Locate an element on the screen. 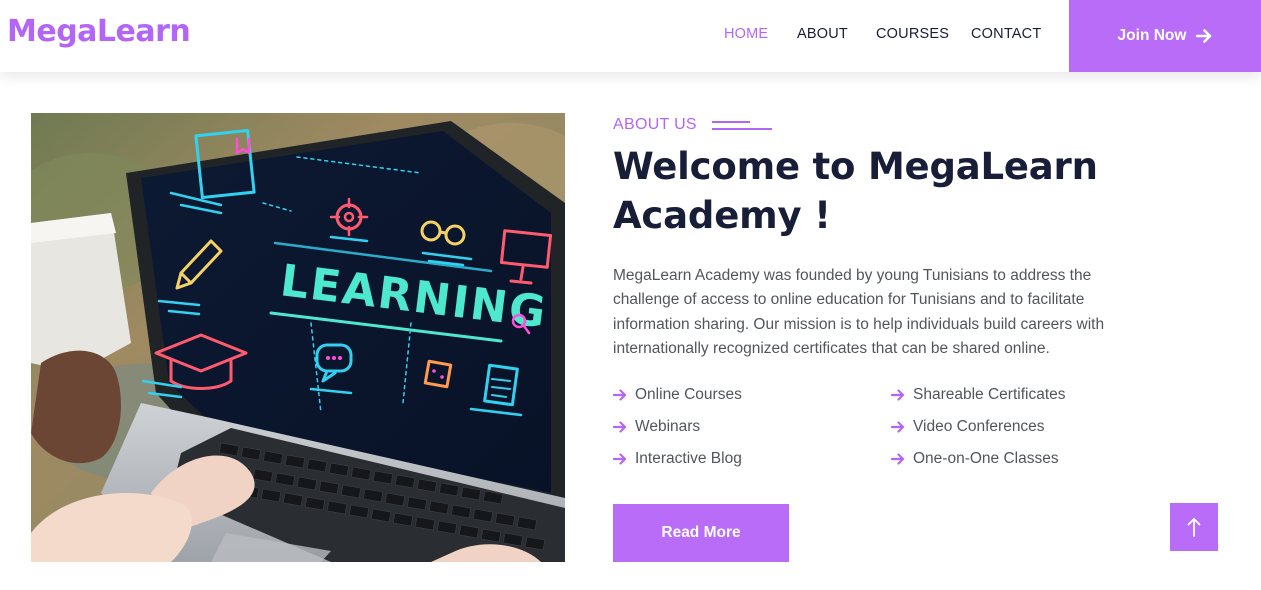  brand-logo: MegaLearn is located at coordinates (99, 31).